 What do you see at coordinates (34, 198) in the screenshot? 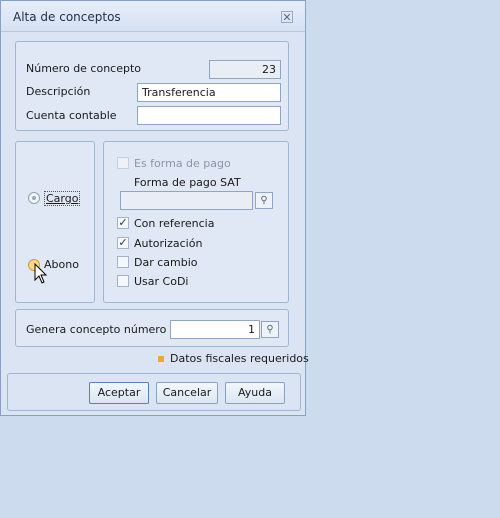
I see `cargo-radio` at bounding box center [34, 198].